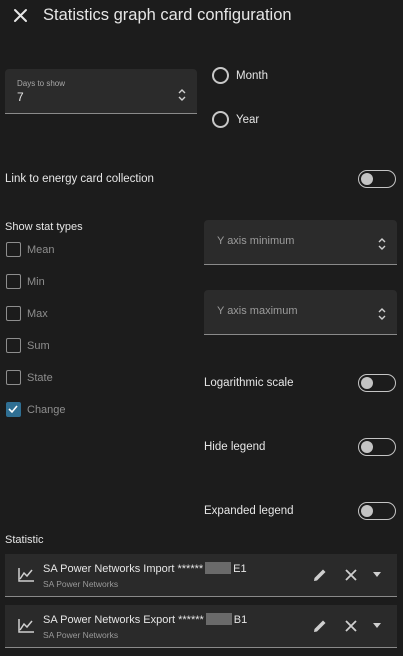 The width and height of the screenshot is (403, 656). I want to click on statistic-title: SA Power Networks Export ****** B1, so click(145, 619).